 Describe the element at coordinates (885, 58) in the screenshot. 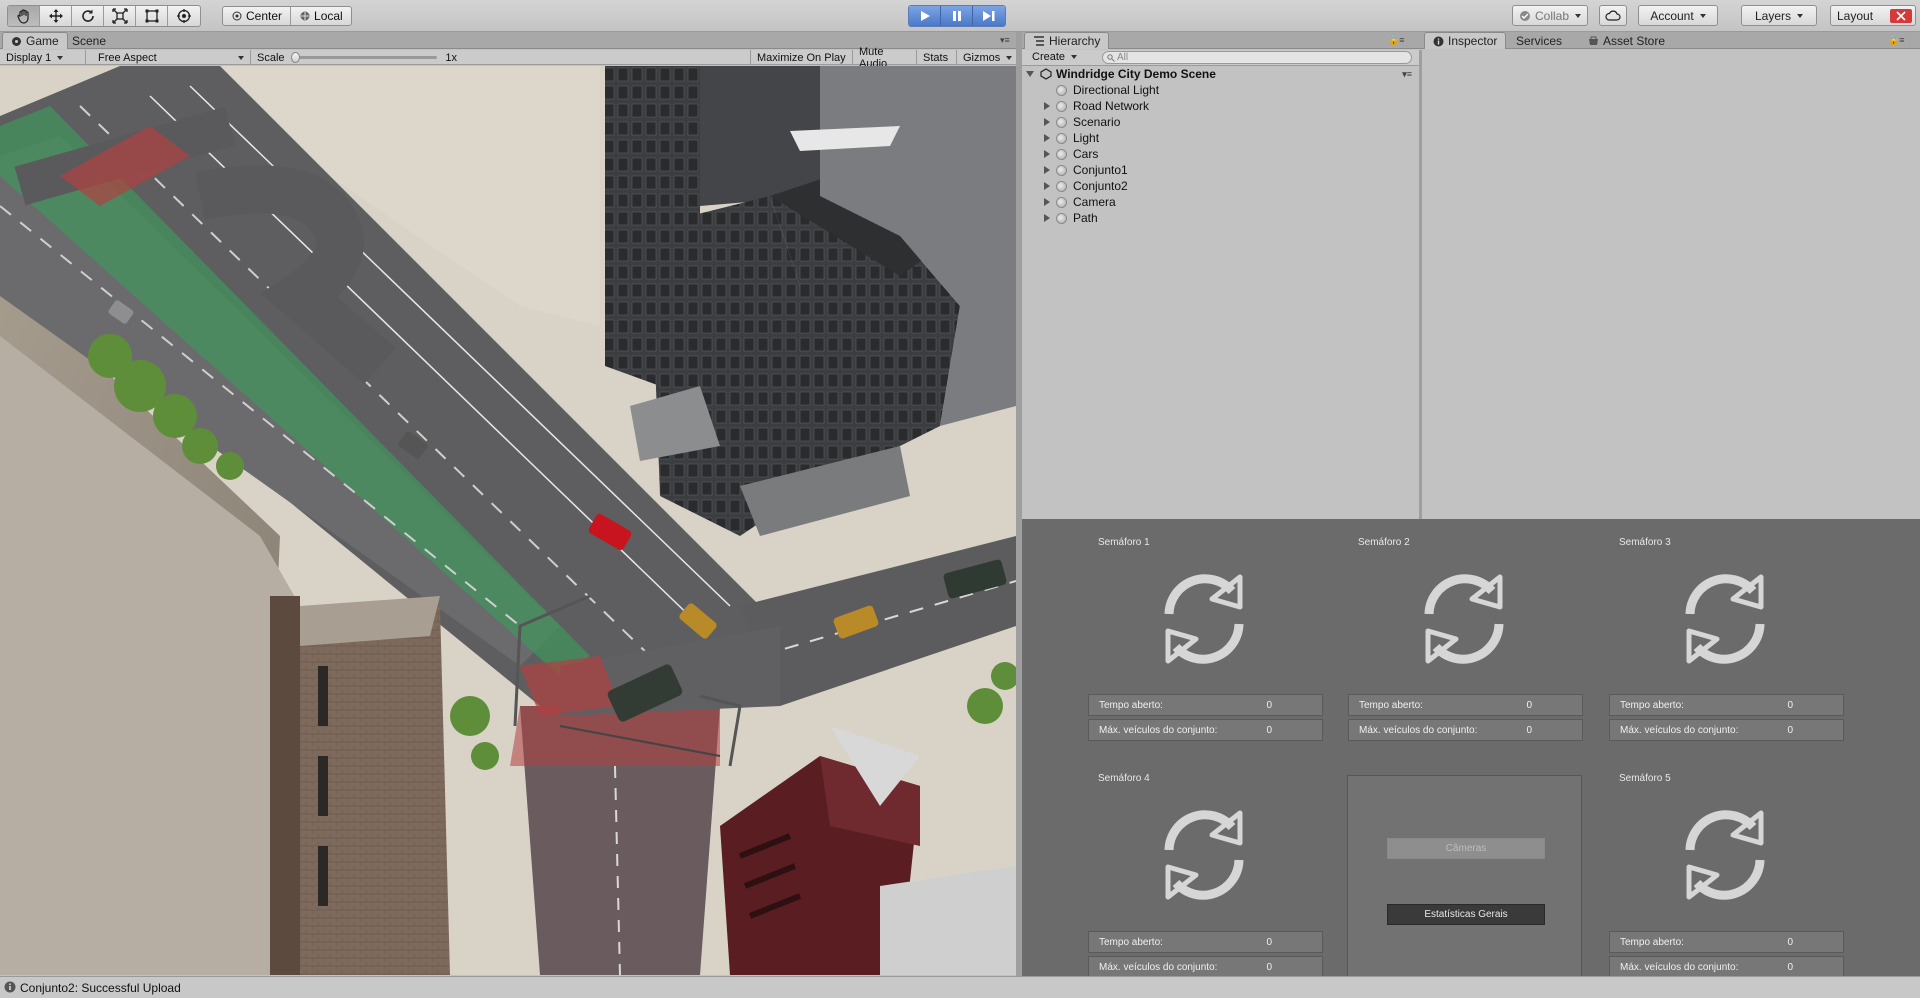

I see `mute-audio-toggle: Mute Audio` at that location.